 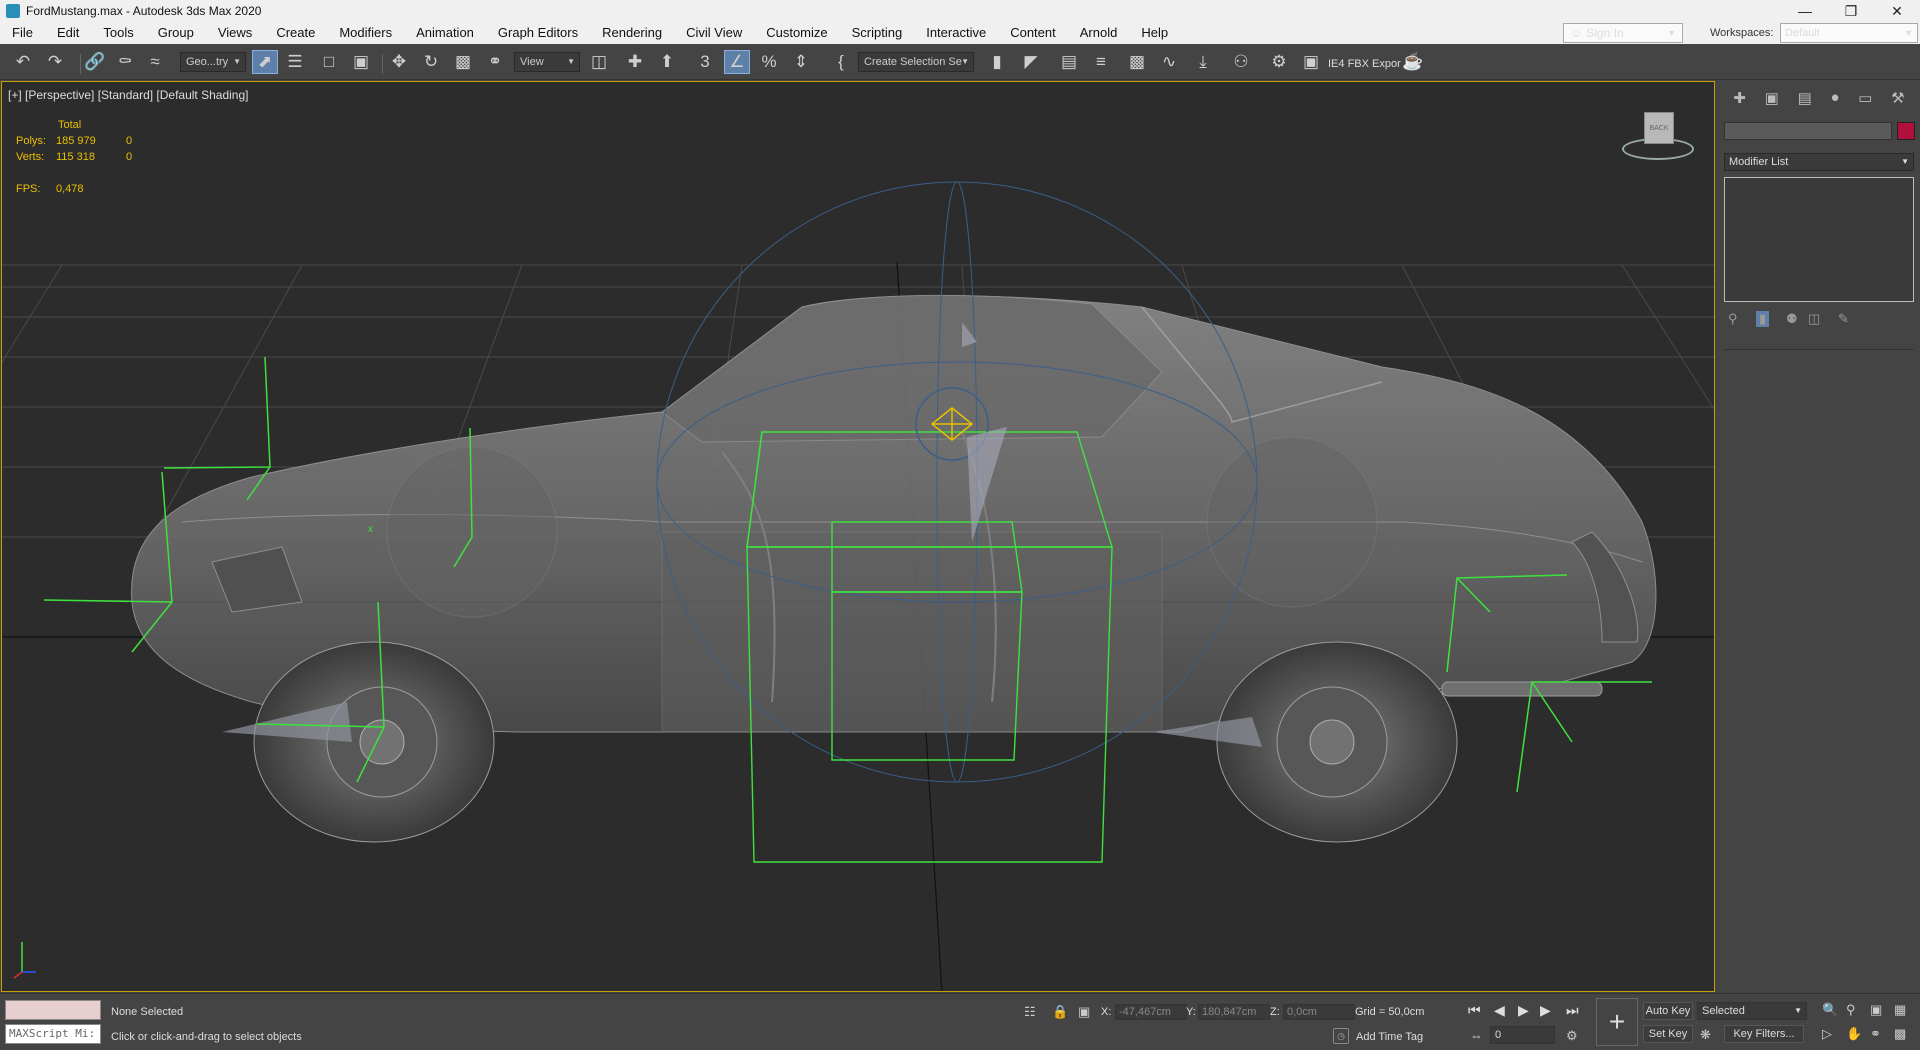 What do you see at coordinates (1545, 1010) in the screenshot?
I see `next-frame-icon: ▶` at bounding box center [1545, 1010].